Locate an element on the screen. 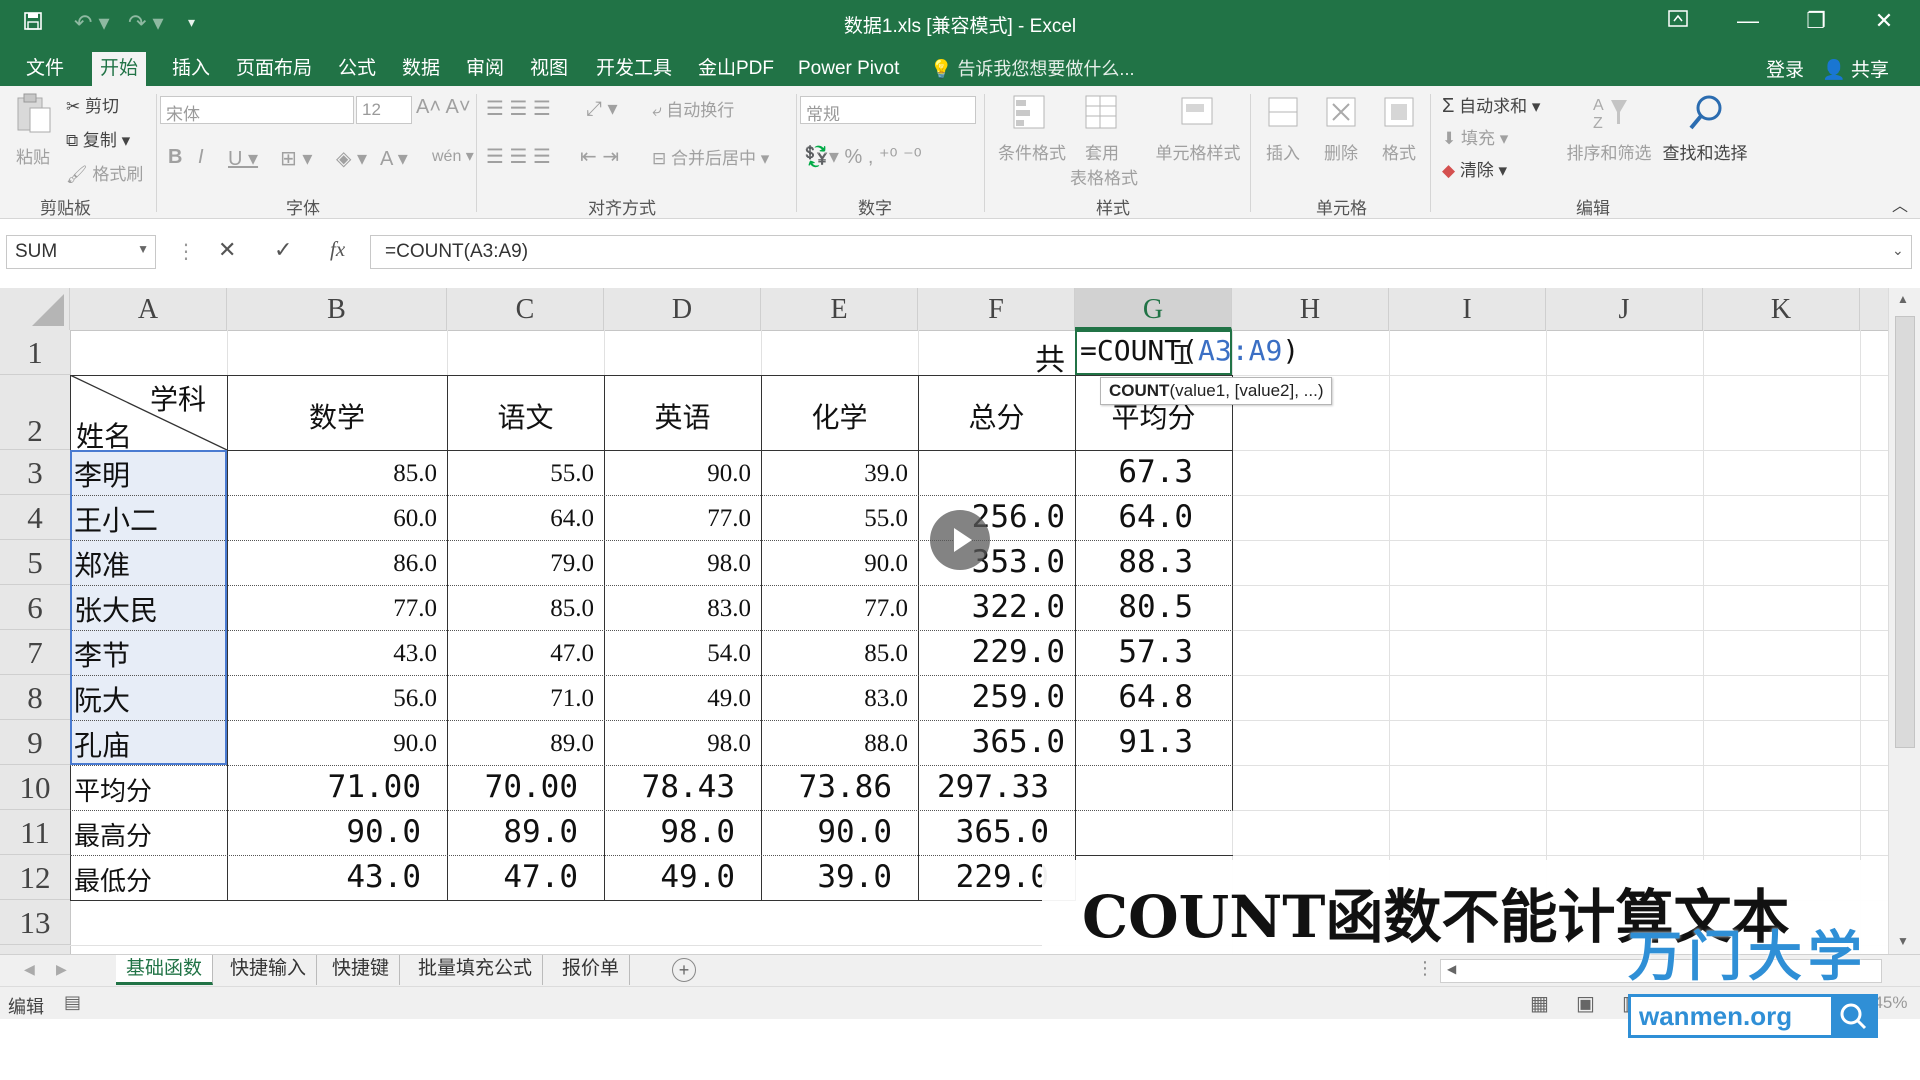 This screenshot has height=1080, width=1920. insert-cells-button: 插入 is located at coordinates (1283, 128).